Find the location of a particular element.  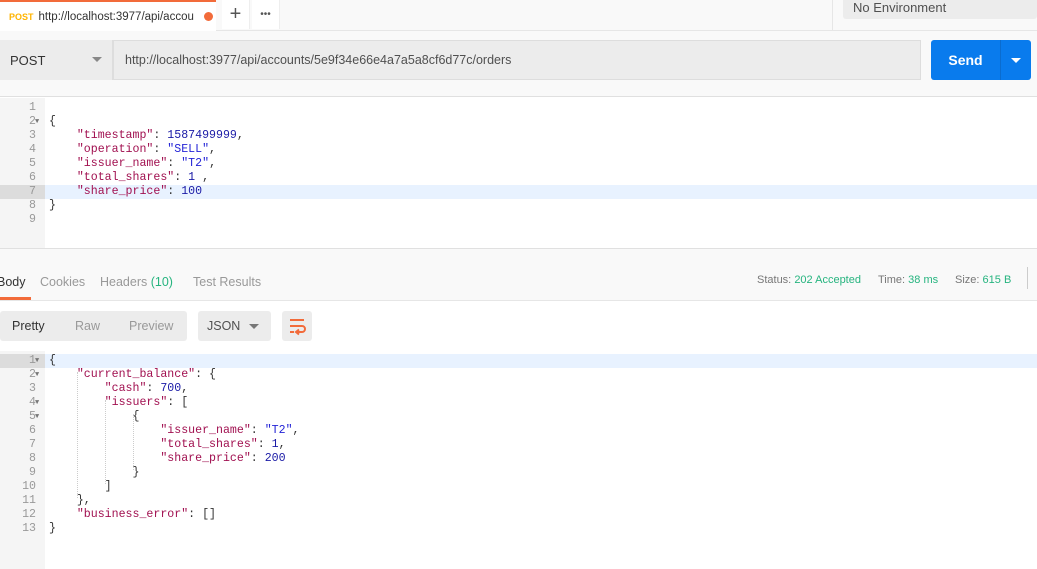

line-number: 3 is located at coordinates (32, 135).